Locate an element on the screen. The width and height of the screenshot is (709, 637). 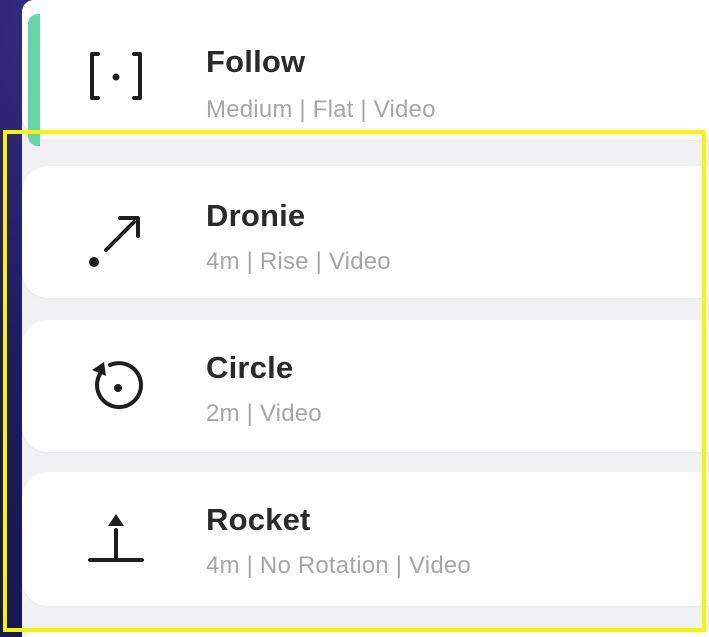
mode-subtitle: Medium | Flat | Video is located at coordinates (321, 109).